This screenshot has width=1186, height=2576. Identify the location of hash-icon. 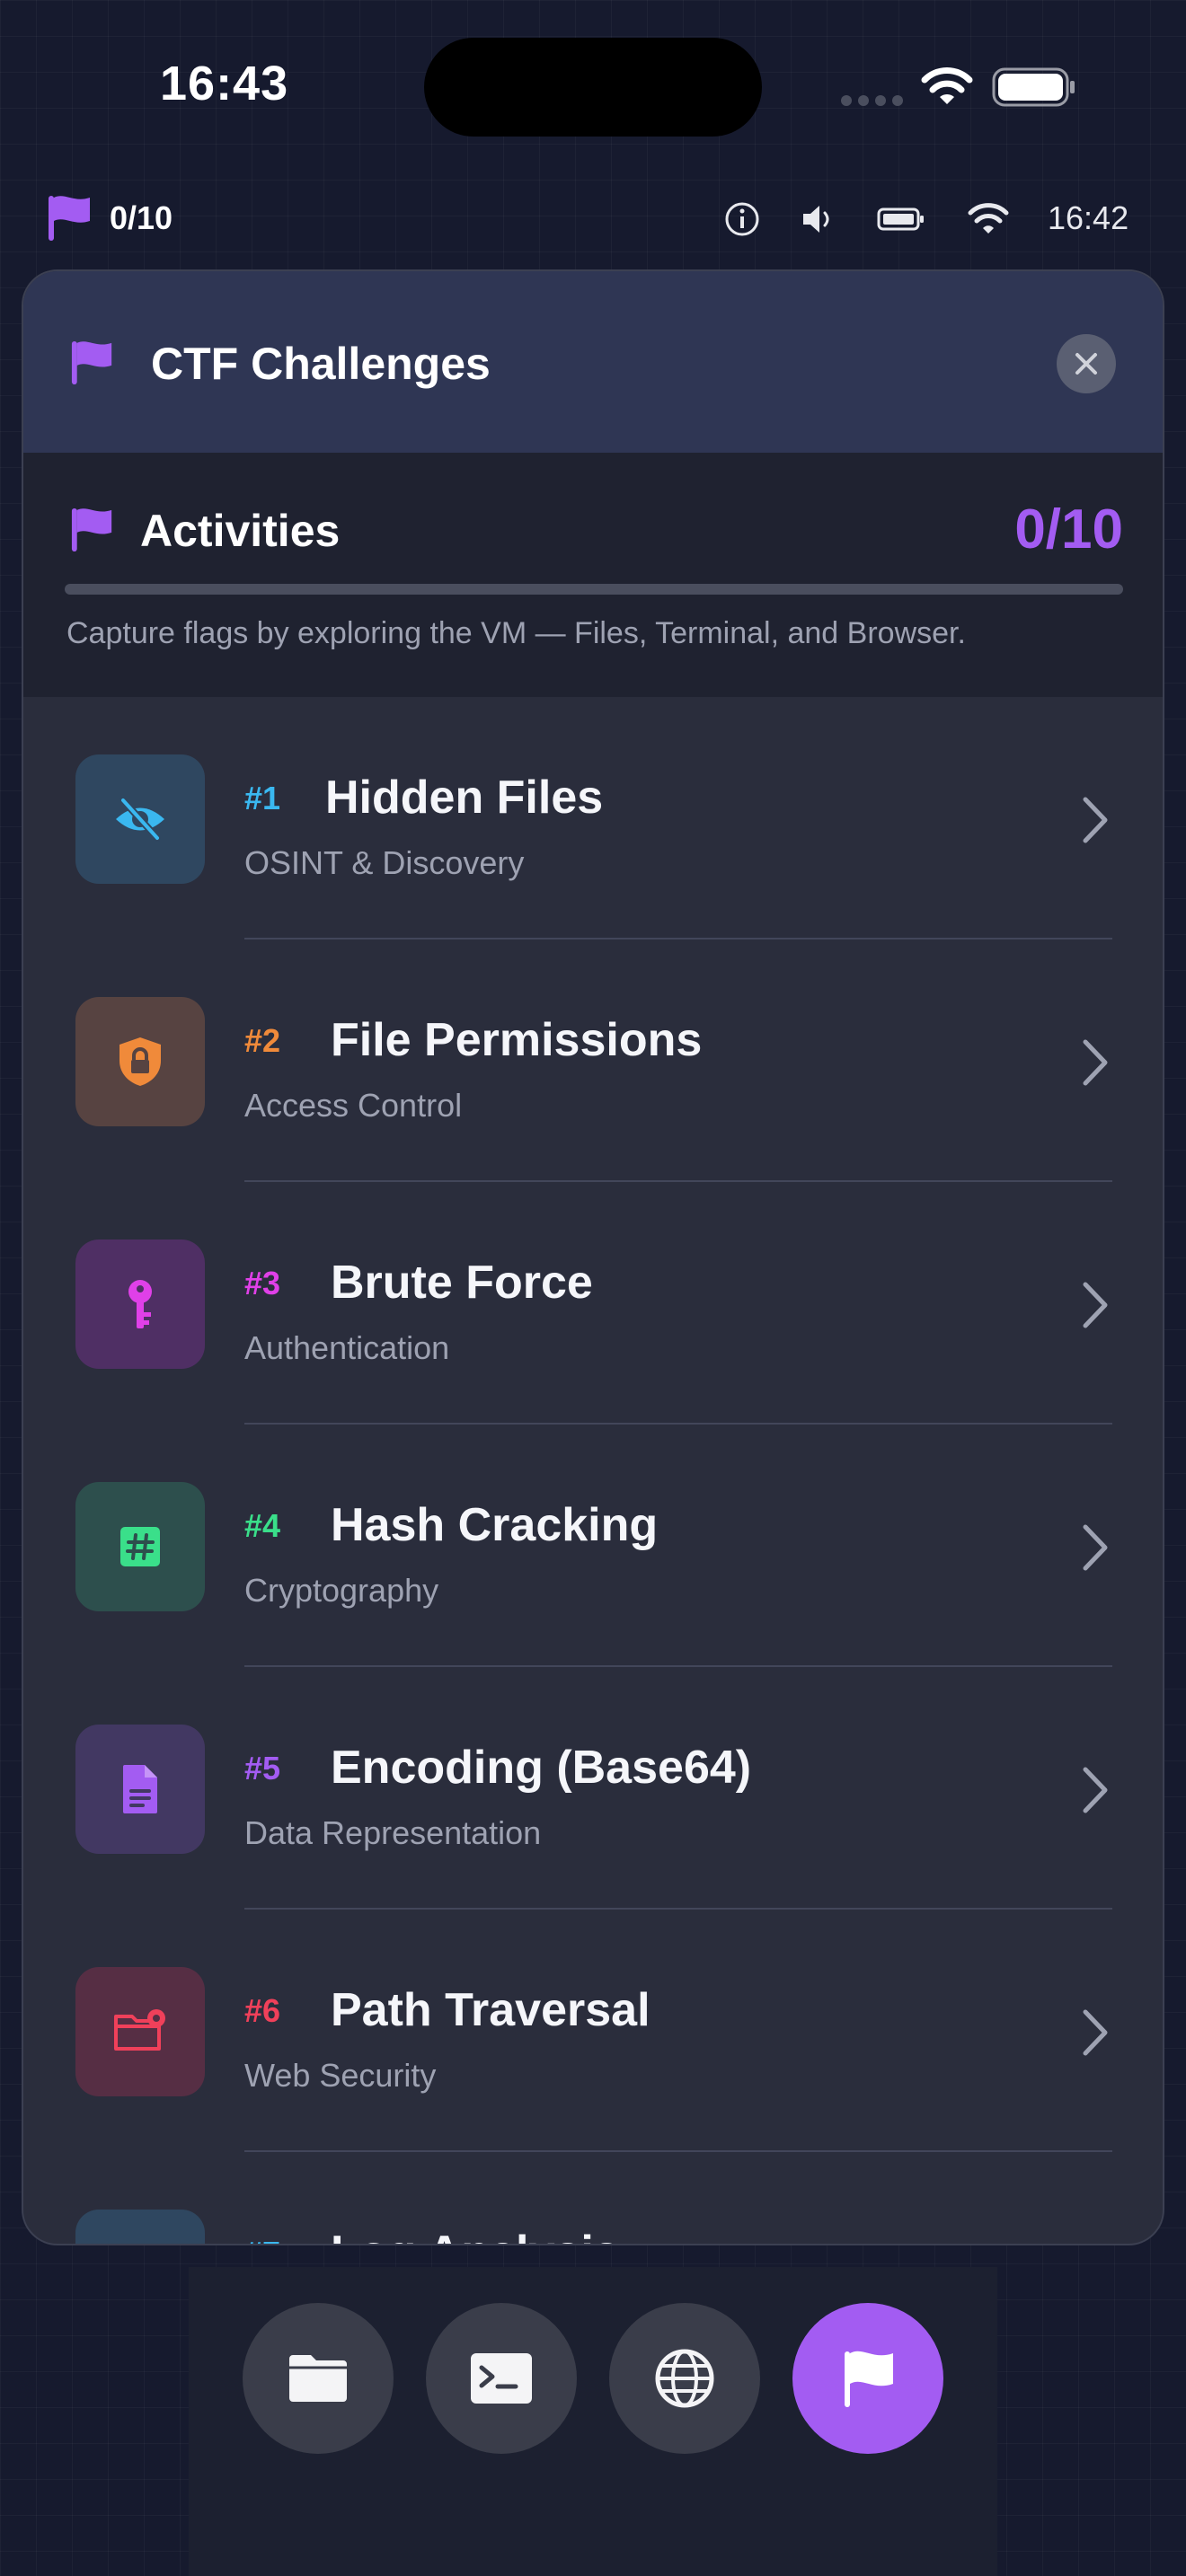
(140, 1546).